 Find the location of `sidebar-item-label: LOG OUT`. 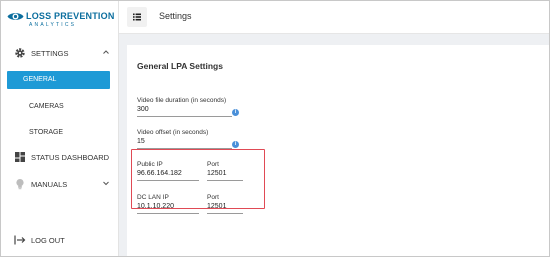

sidebar-item-label: LOG OUT is located at coordinates (48, 240).